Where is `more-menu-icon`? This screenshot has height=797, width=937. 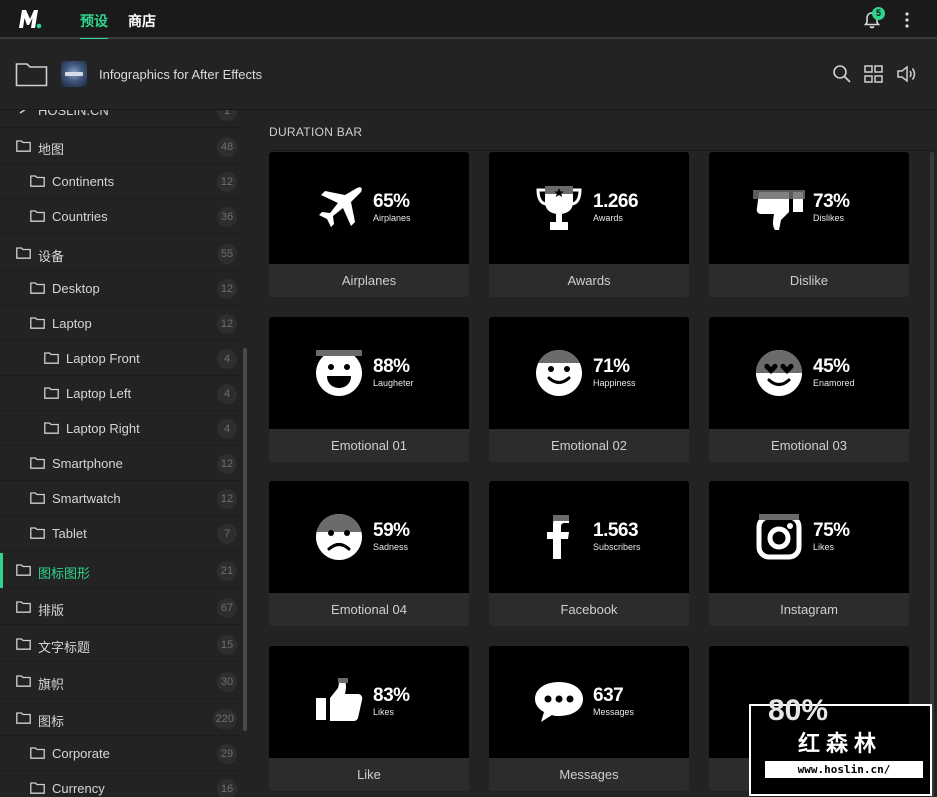 more-menu-icon is located at coordinates (907, 20).